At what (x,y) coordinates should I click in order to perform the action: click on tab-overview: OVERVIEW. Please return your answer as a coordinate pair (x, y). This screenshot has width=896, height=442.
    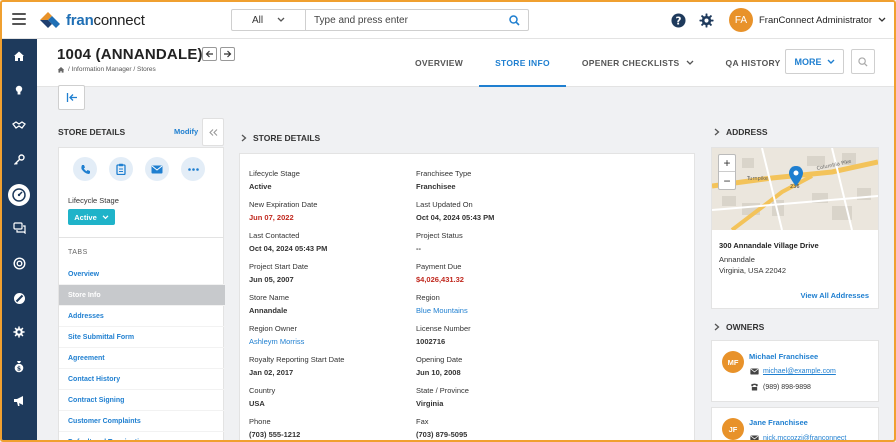
    Looking at the image, I should click on (439, 62).